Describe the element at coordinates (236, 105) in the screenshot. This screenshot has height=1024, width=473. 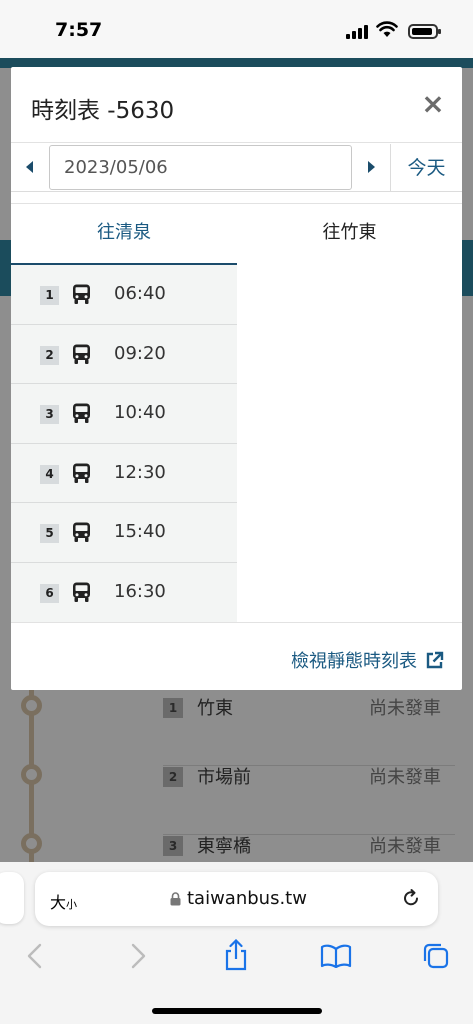
I see `modal-header: 時刻表 -5630 ×` at that location.